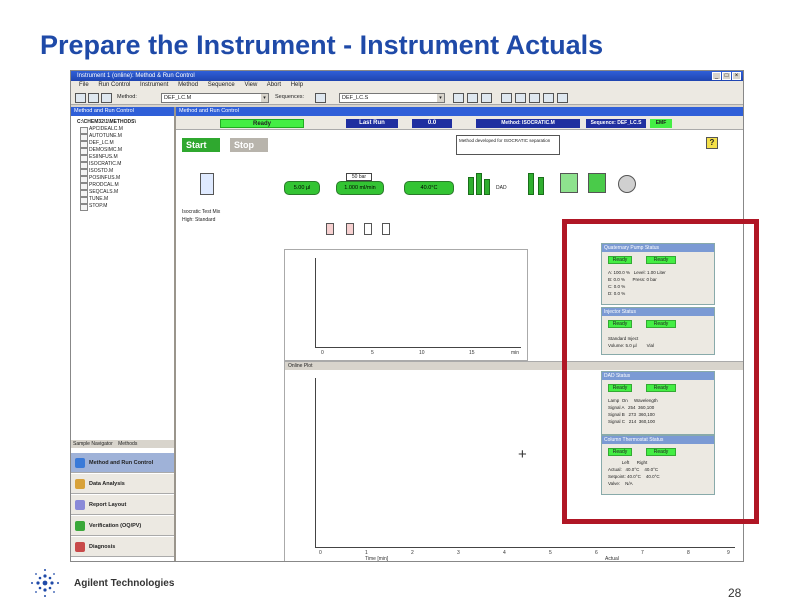 This screenshot has height=612, width=792. What do you see at coordinates (122, 526) in the screenshot?
I see `nav-button-verification: Verification (OQ/PV)` at bounding box center [122, 526].